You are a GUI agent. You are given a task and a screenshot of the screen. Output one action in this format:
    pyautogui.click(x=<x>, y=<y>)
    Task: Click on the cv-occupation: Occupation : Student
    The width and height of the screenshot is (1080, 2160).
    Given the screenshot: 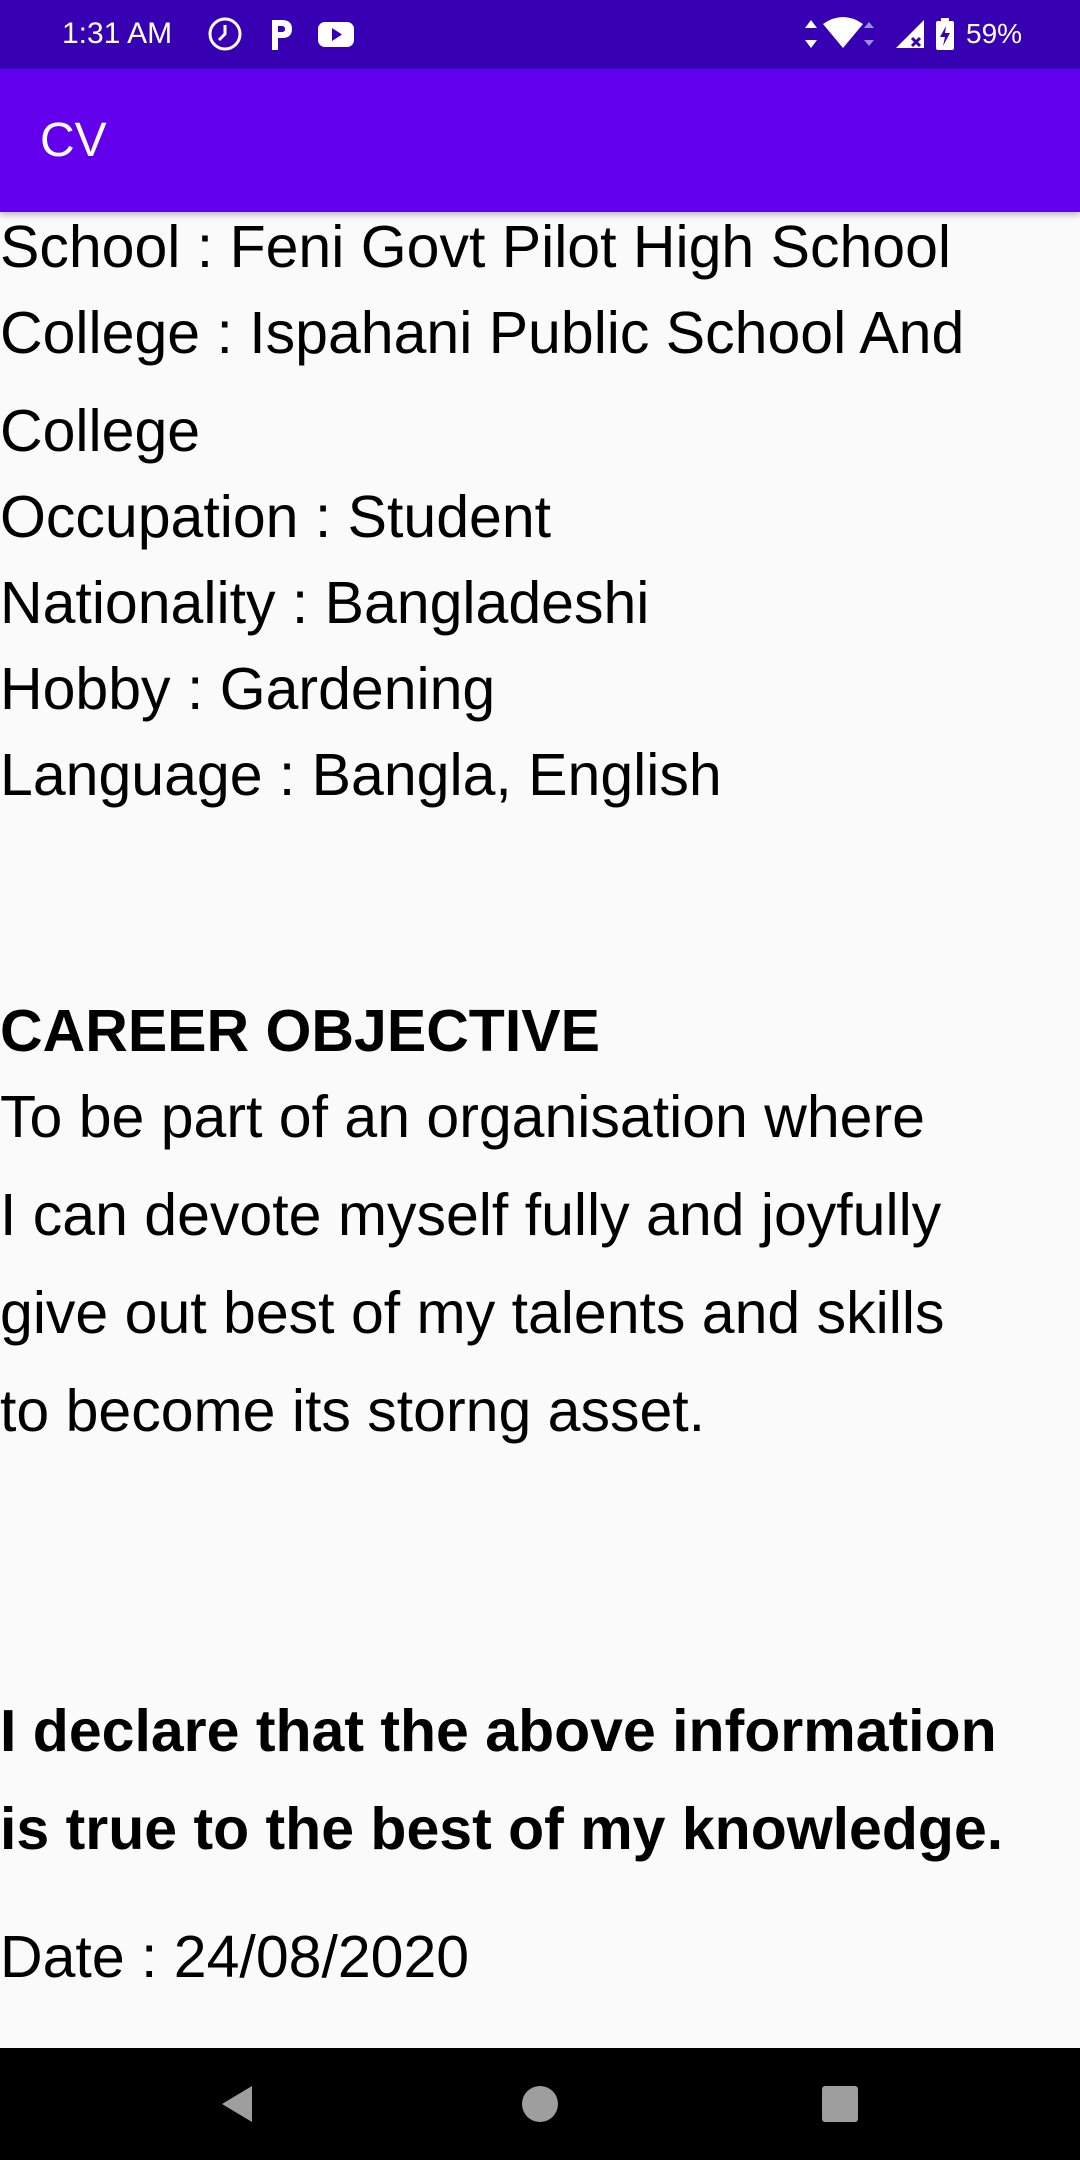 What is the action you would take?
    pyautogui.click(x=276, y=517)
    